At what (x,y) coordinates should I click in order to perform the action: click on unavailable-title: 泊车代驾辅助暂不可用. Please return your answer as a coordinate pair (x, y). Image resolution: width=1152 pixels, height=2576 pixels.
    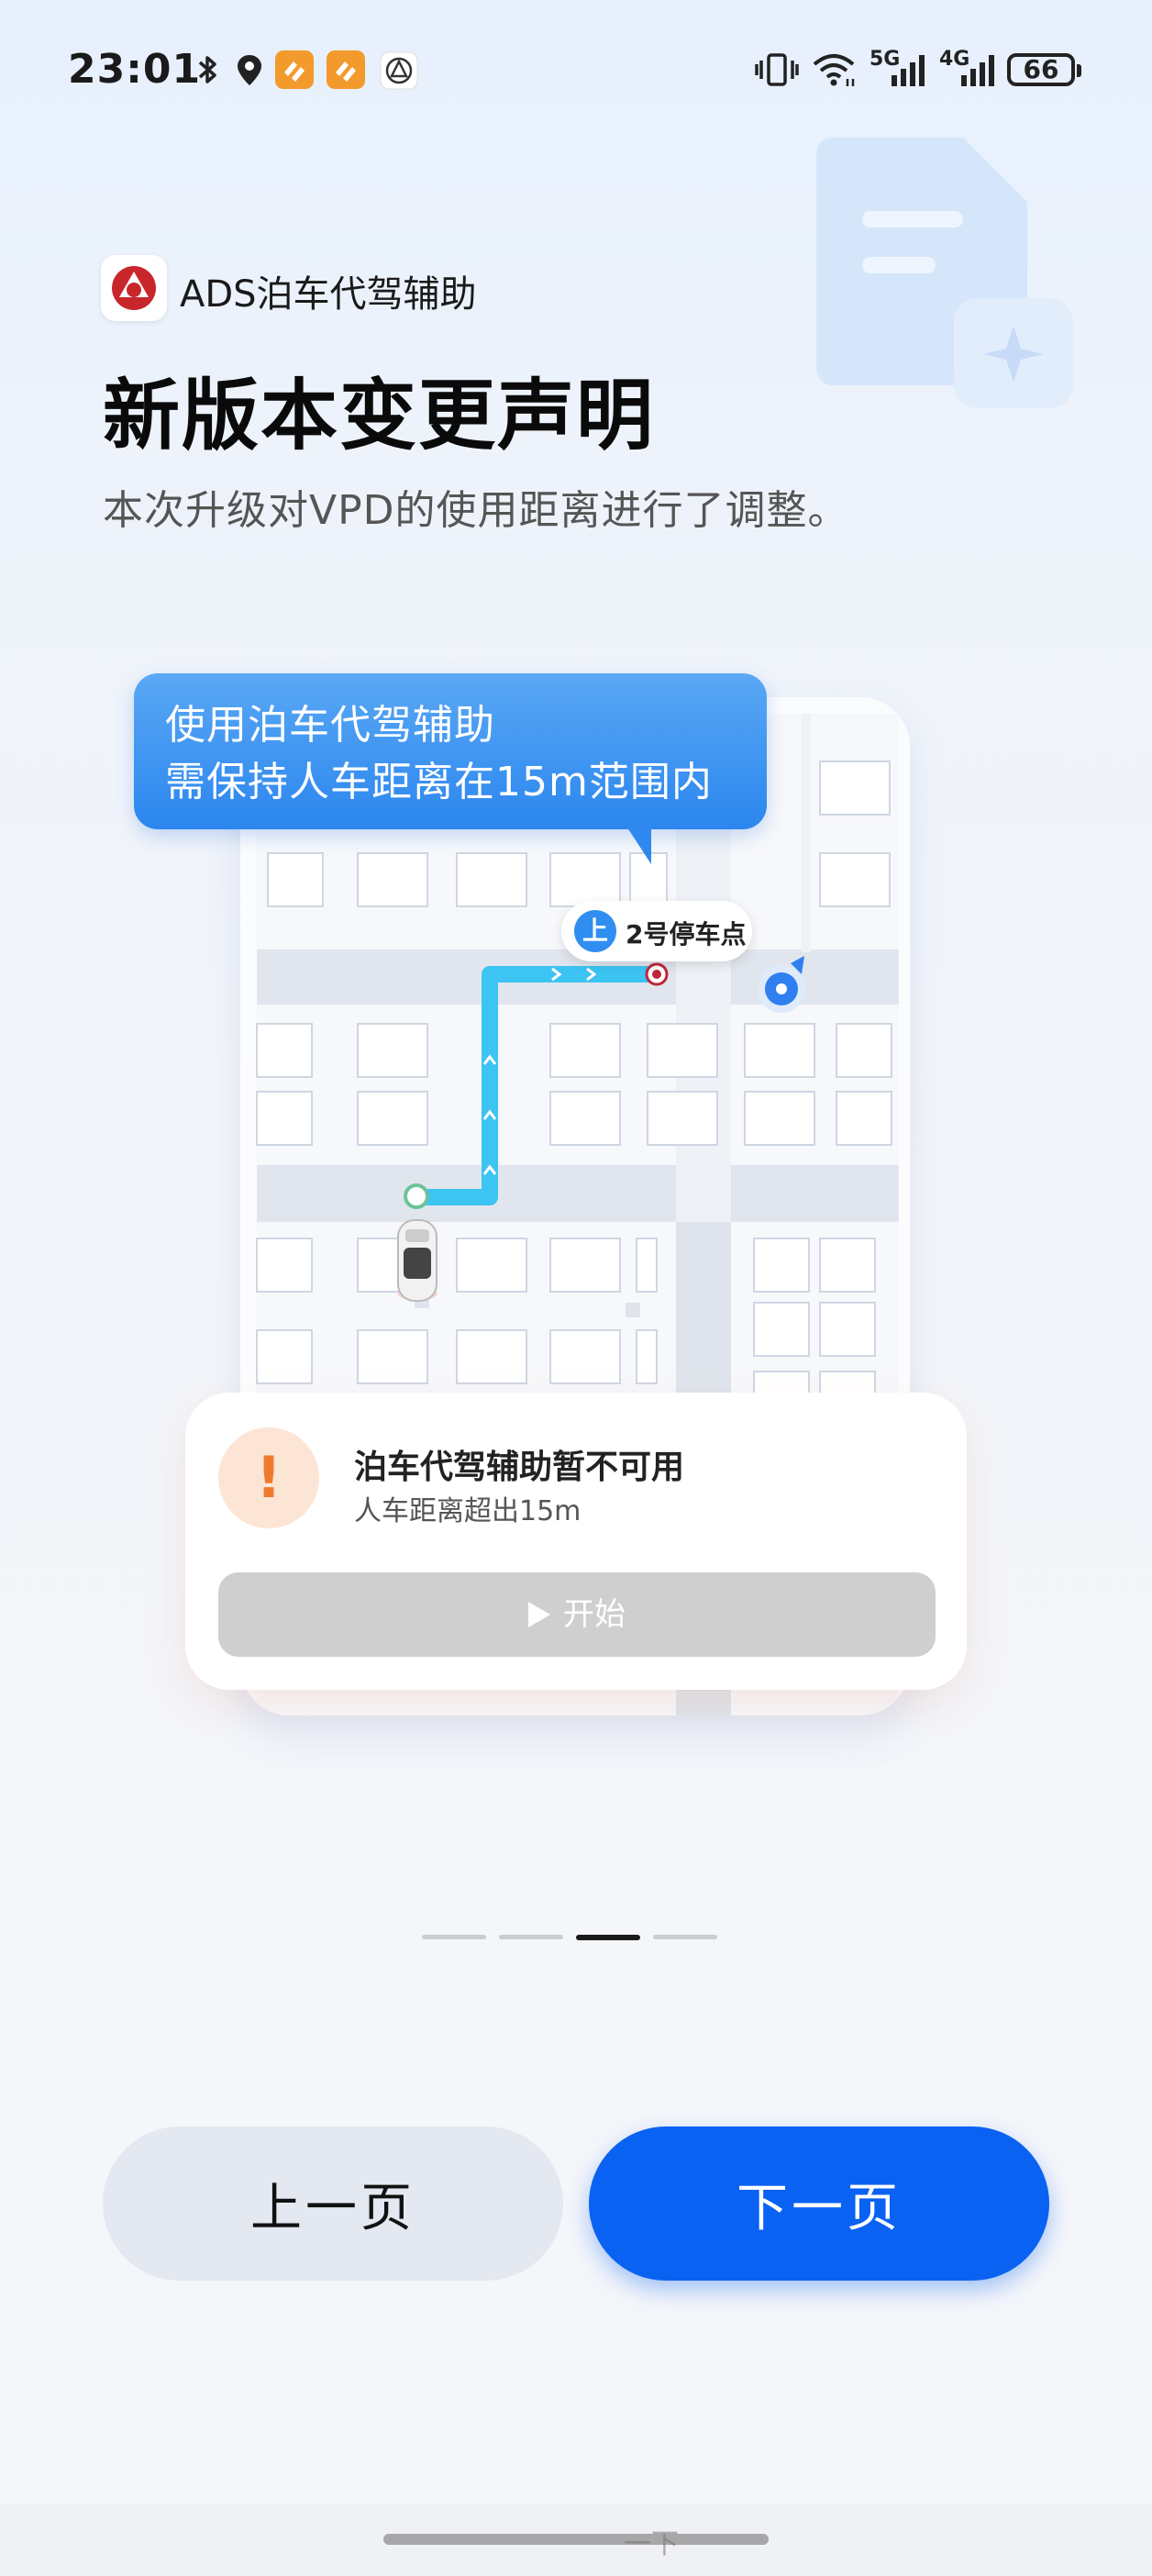
    Looking at the image, I should click on (519, 1467).